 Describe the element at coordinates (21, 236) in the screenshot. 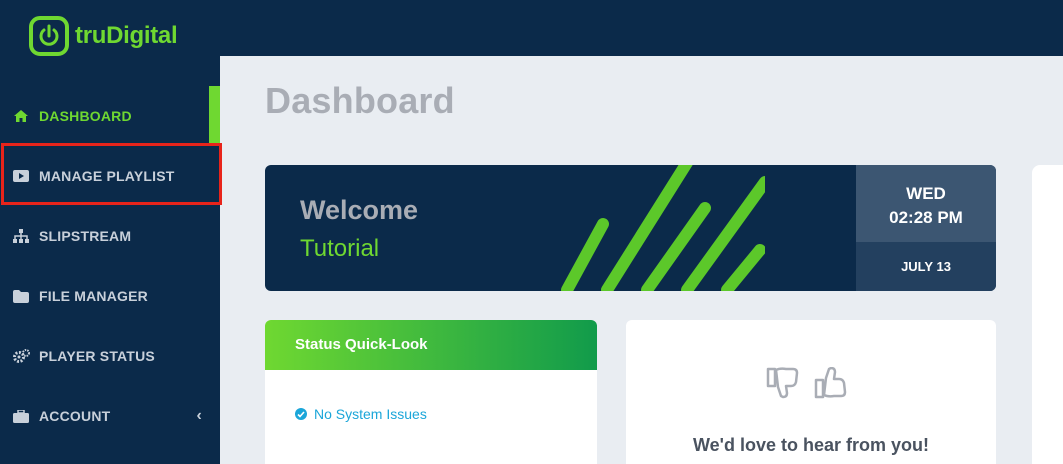

I see `sitemap-icon` at that location.